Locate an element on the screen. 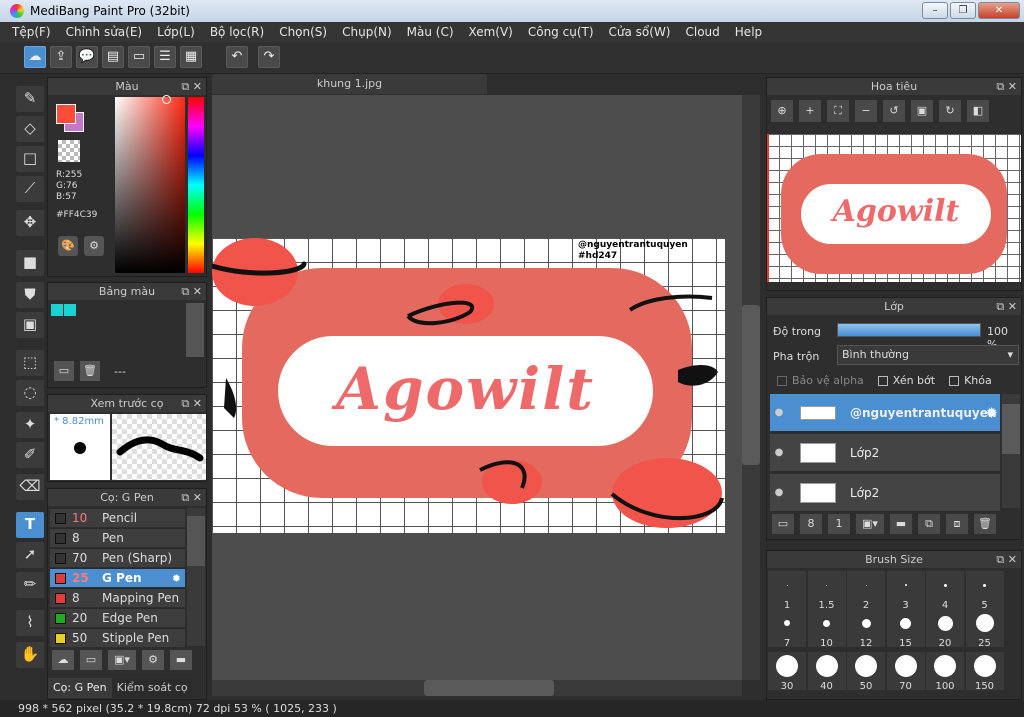  blend-mode-select: Bình thường ▾ is located at coordinates (928, 355).